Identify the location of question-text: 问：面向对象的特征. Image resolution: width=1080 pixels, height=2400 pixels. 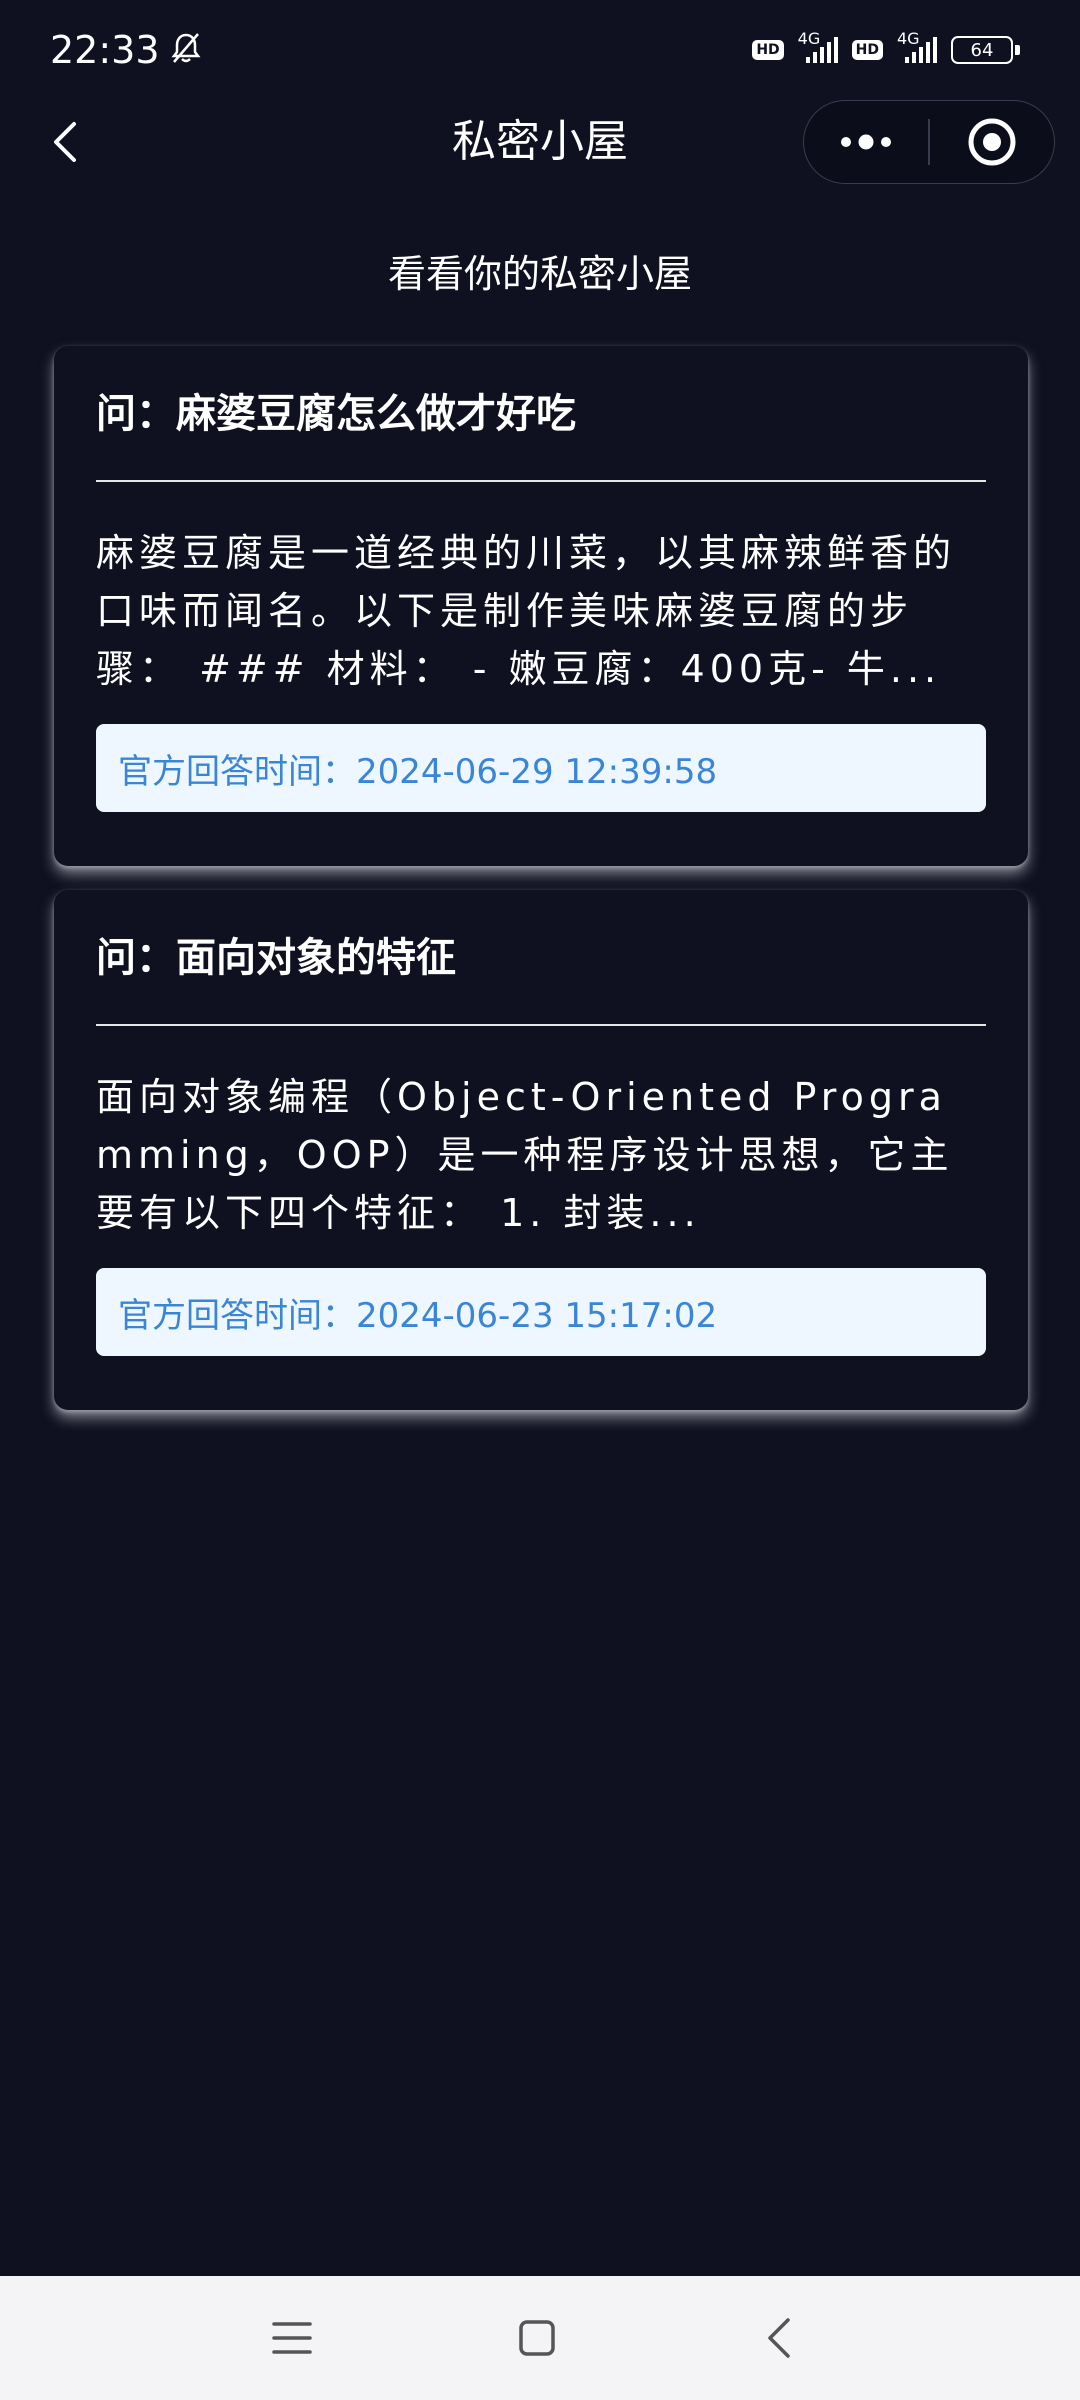
(276, 958).